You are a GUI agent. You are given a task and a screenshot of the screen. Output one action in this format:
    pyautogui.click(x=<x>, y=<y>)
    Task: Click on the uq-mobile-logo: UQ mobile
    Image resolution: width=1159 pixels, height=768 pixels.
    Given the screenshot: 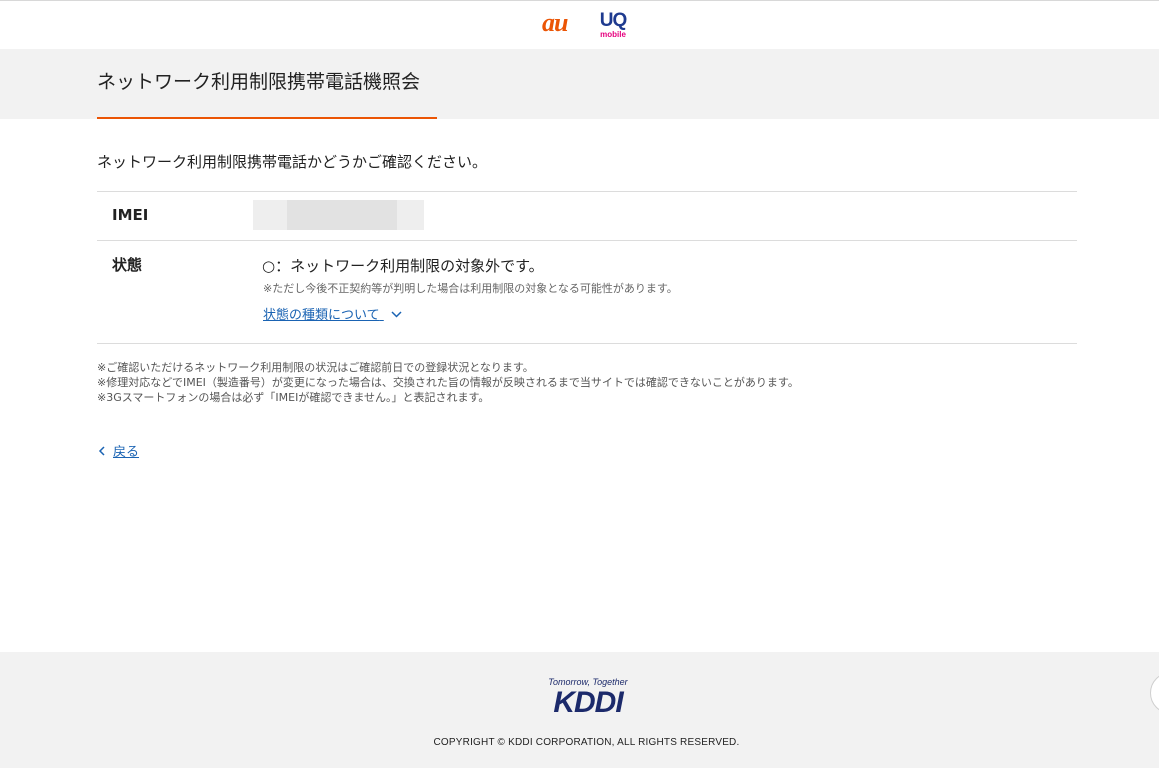 What is the action you would take?
    pyautogui.click(x=613, y=26)
    